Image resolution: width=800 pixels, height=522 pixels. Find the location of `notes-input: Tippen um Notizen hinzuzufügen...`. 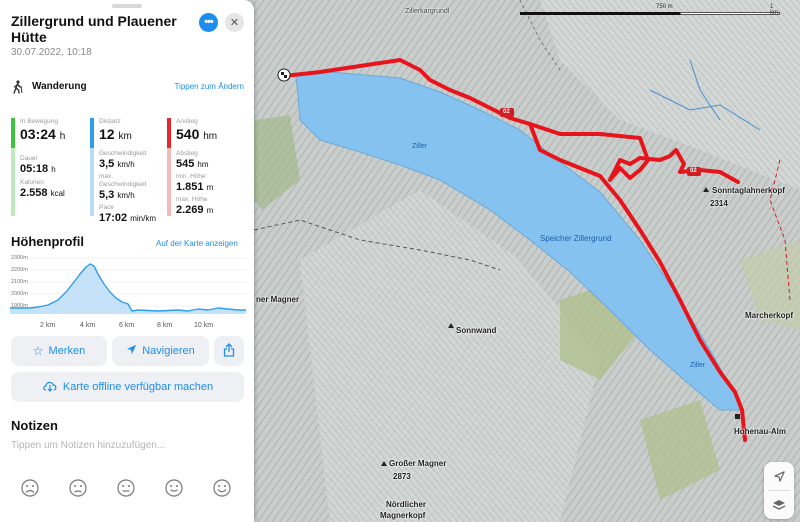

notes-input: Tippen um Notizen hinzuzufügen... is located at coordinates (88, 445).